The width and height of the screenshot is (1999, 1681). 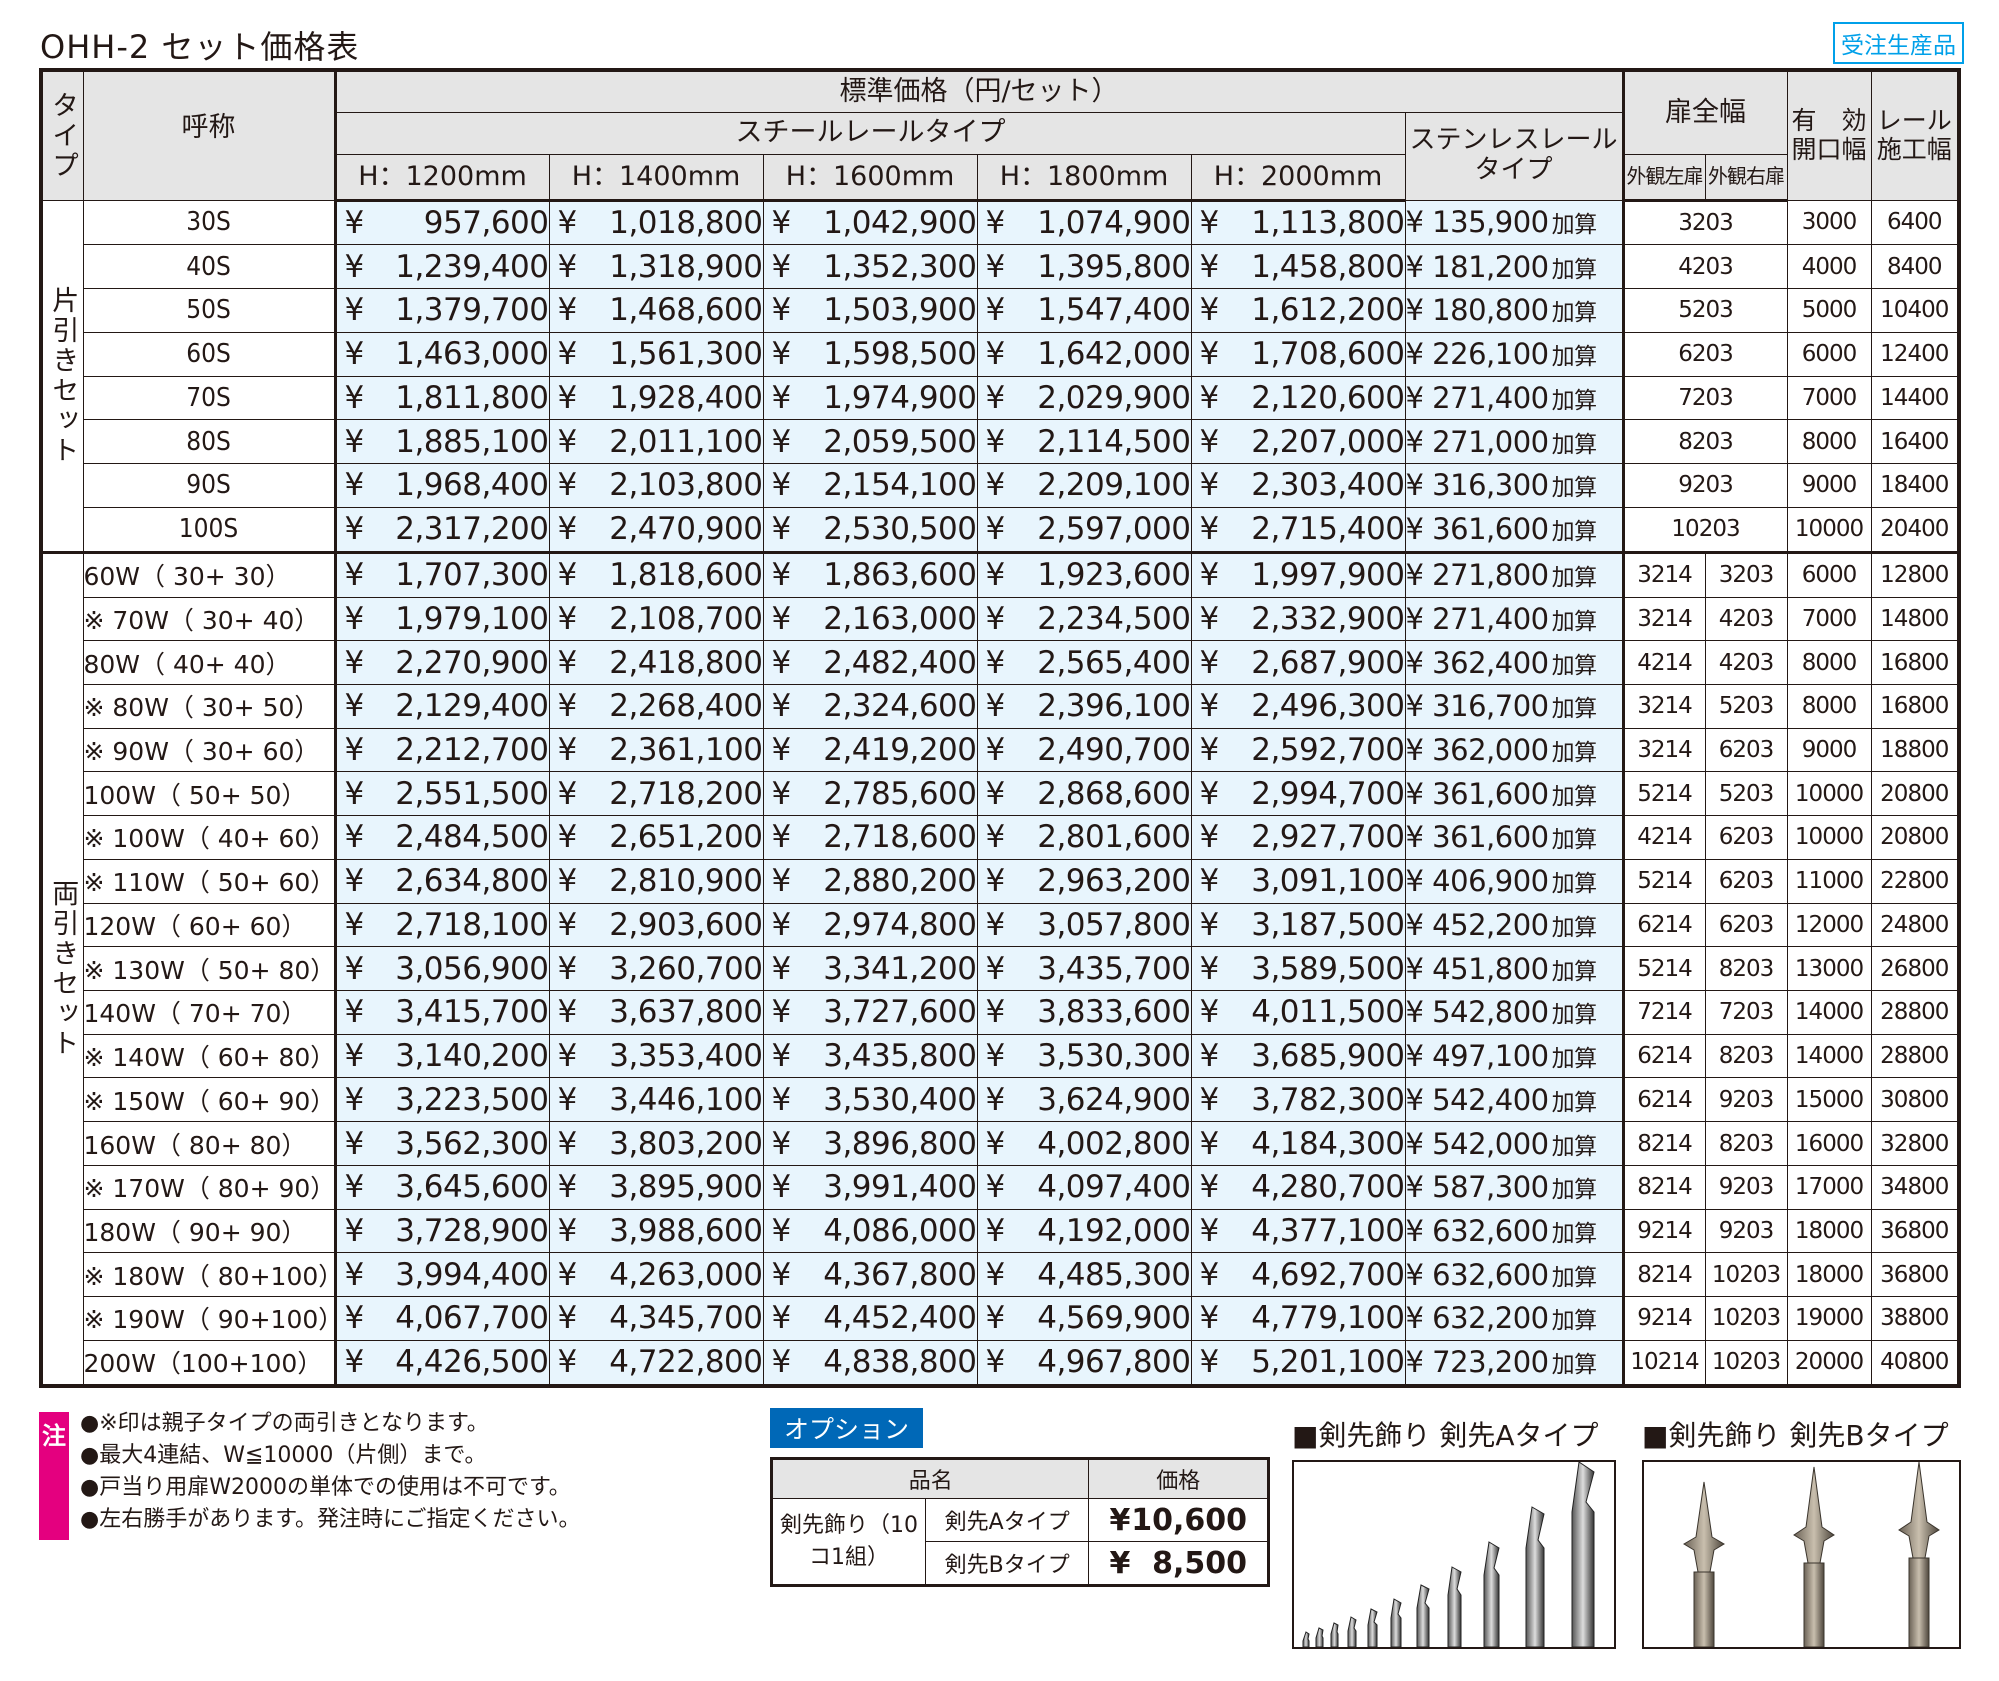 I want to click on price-value: 3,833,600, so click(x=1114, y=1012).